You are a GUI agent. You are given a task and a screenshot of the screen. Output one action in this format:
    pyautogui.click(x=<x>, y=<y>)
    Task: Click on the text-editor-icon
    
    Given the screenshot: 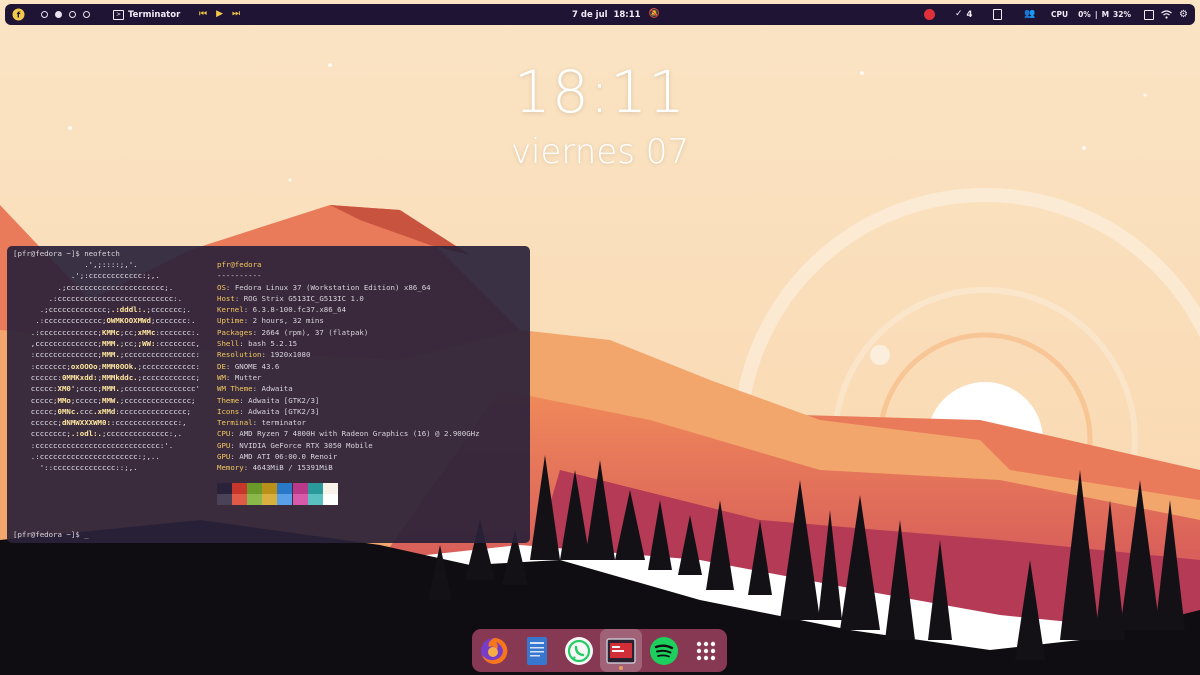 What is the action you would take?
    pyautogui.click(x=537, y=650)
    